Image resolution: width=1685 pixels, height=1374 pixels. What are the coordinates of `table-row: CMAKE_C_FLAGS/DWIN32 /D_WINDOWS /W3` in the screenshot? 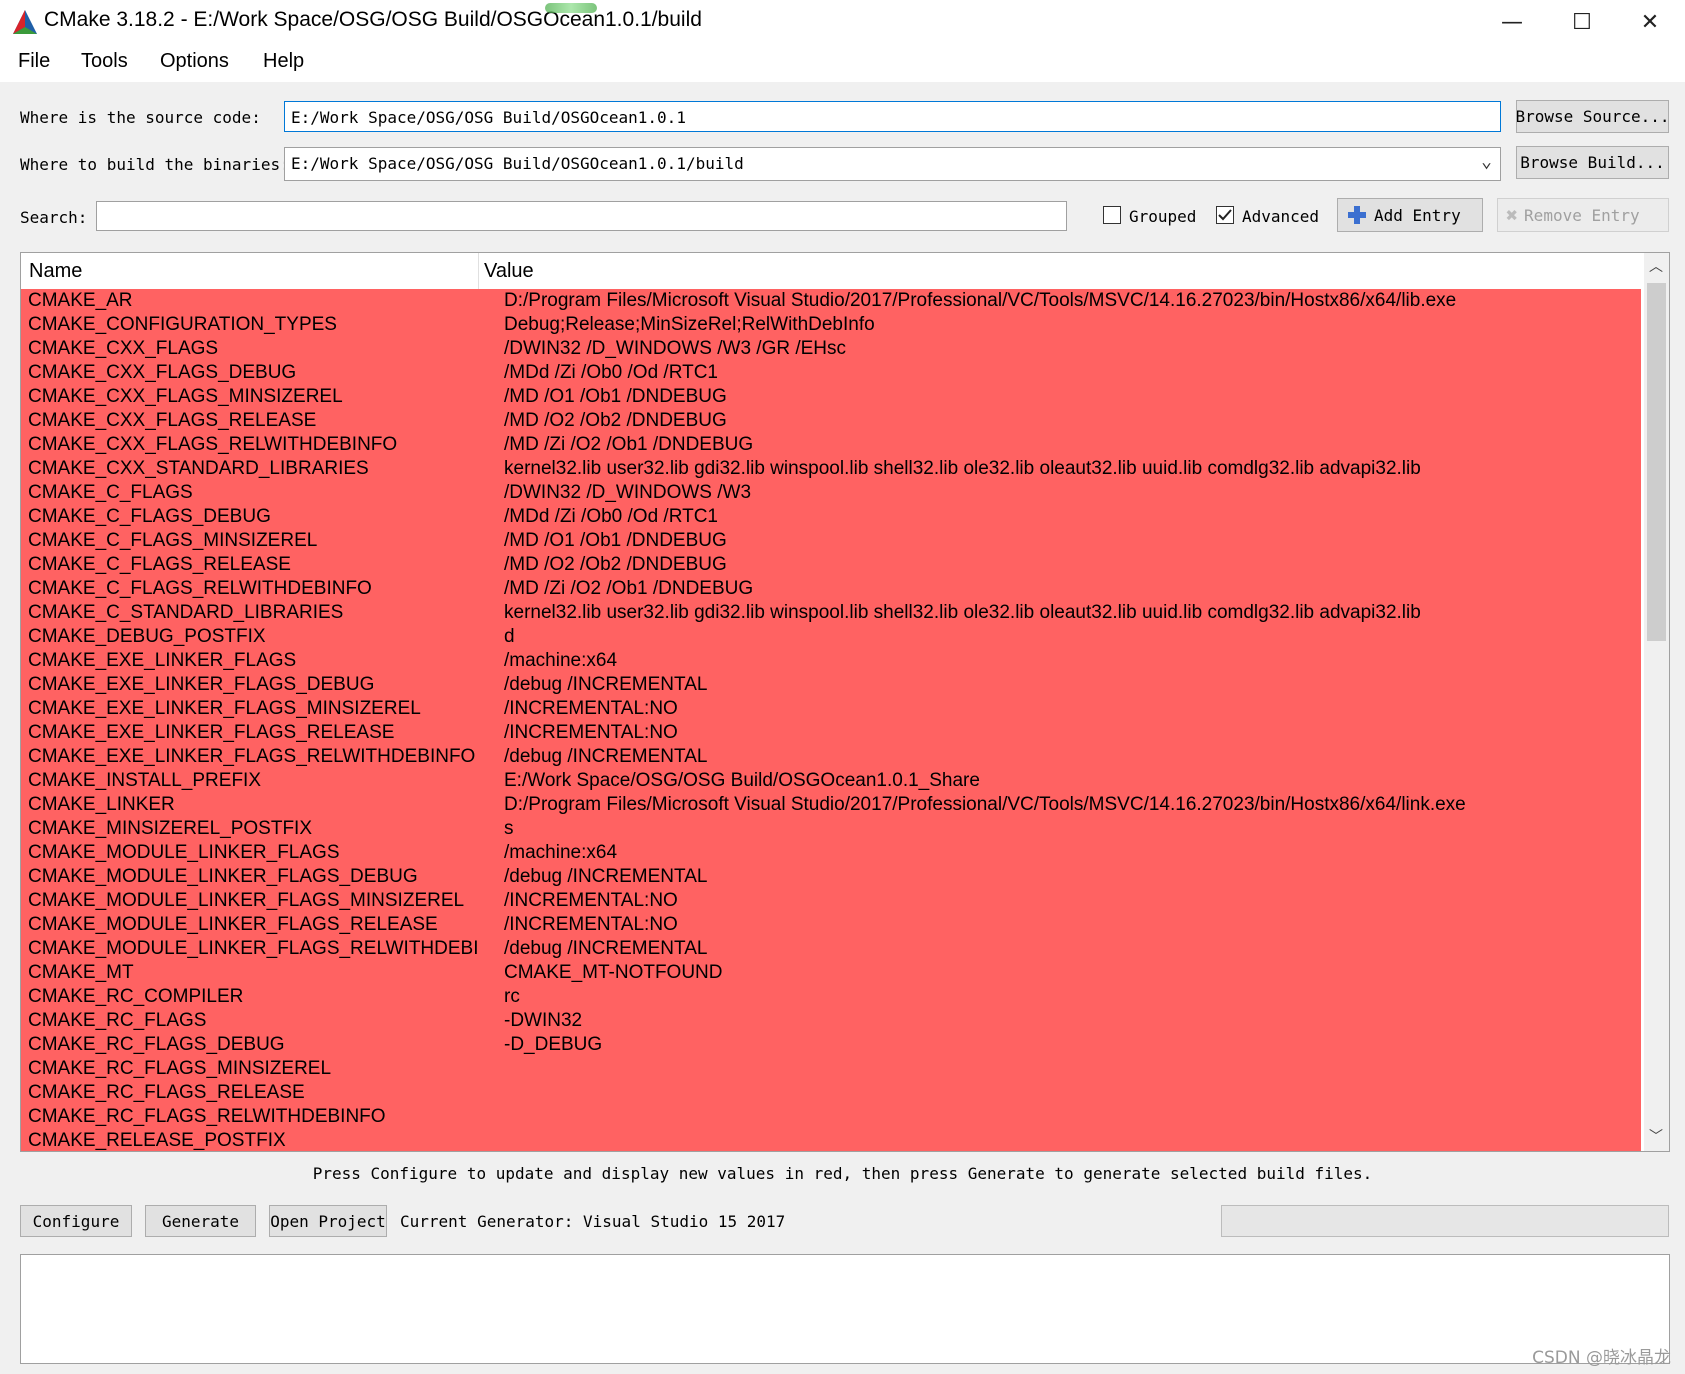 It's located at (831, 493).